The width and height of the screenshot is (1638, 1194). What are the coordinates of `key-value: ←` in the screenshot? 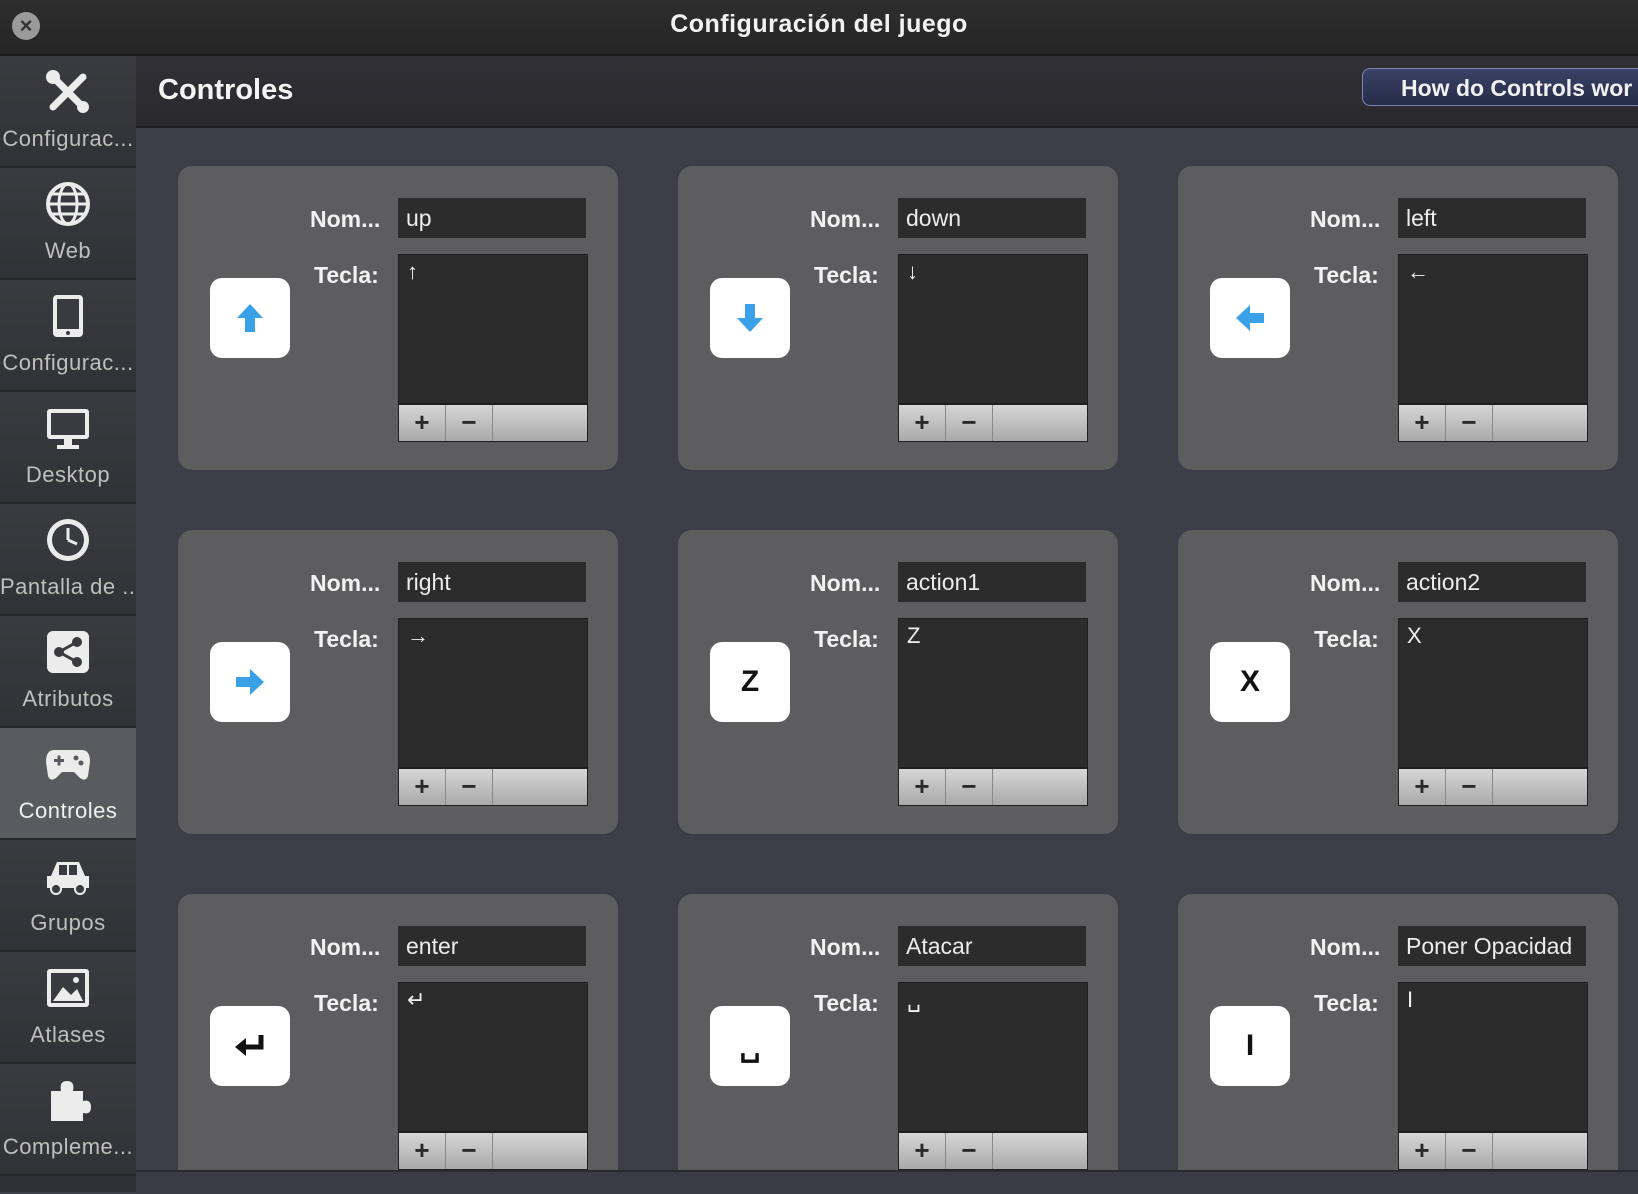 It's located at (1418, 272).